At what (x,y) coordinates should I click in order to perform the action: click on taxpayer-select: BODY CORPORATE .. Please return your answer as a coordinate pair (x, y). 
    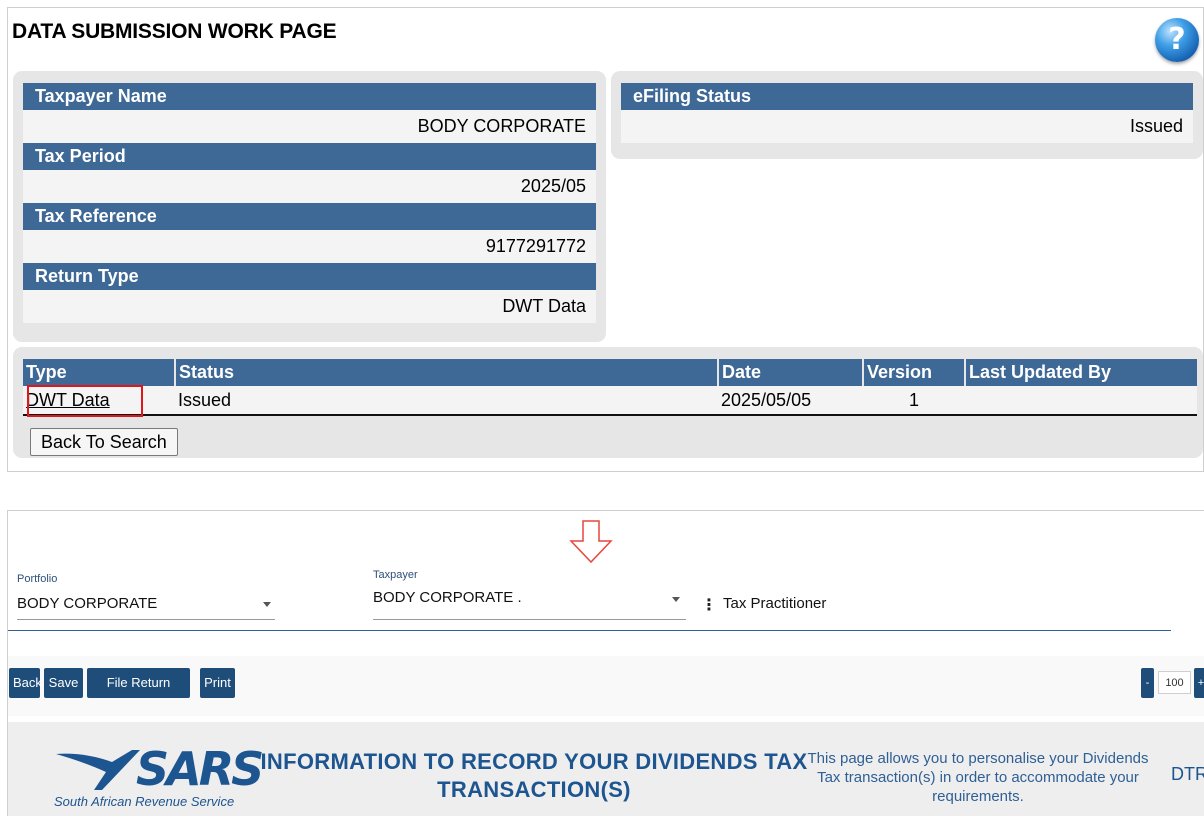
    Looking at the image, I should click on (447, 597).